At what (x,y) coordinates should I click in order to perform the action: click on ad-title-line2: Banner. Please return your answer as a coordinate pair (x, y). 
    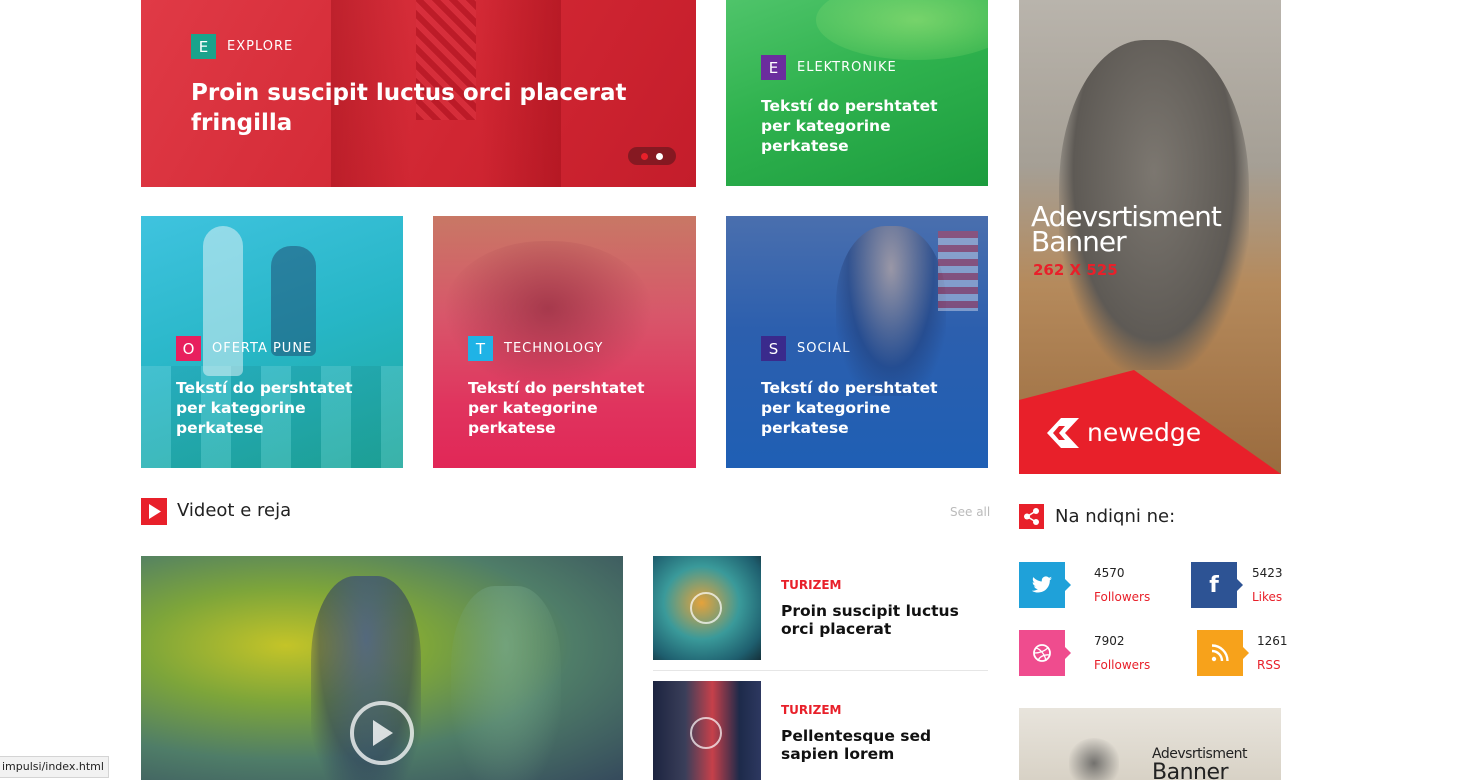
    Looking at the image, I should click on (1079, 241).